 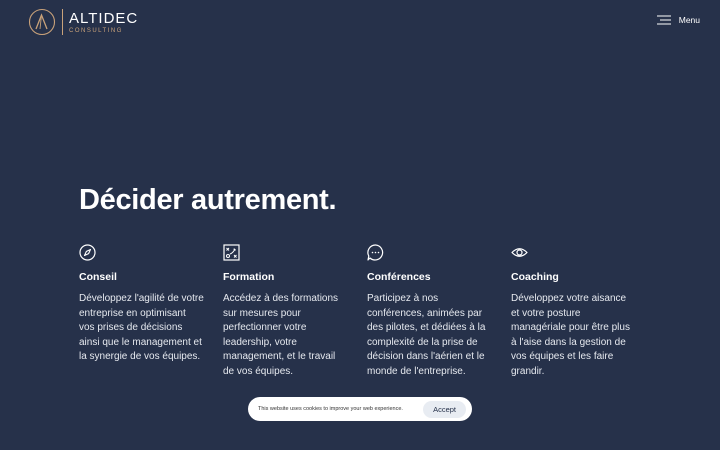 What do you see at coordinates (519, 252) in the screenshot?
I see `eye-icon` at bounding box center [519, 252].